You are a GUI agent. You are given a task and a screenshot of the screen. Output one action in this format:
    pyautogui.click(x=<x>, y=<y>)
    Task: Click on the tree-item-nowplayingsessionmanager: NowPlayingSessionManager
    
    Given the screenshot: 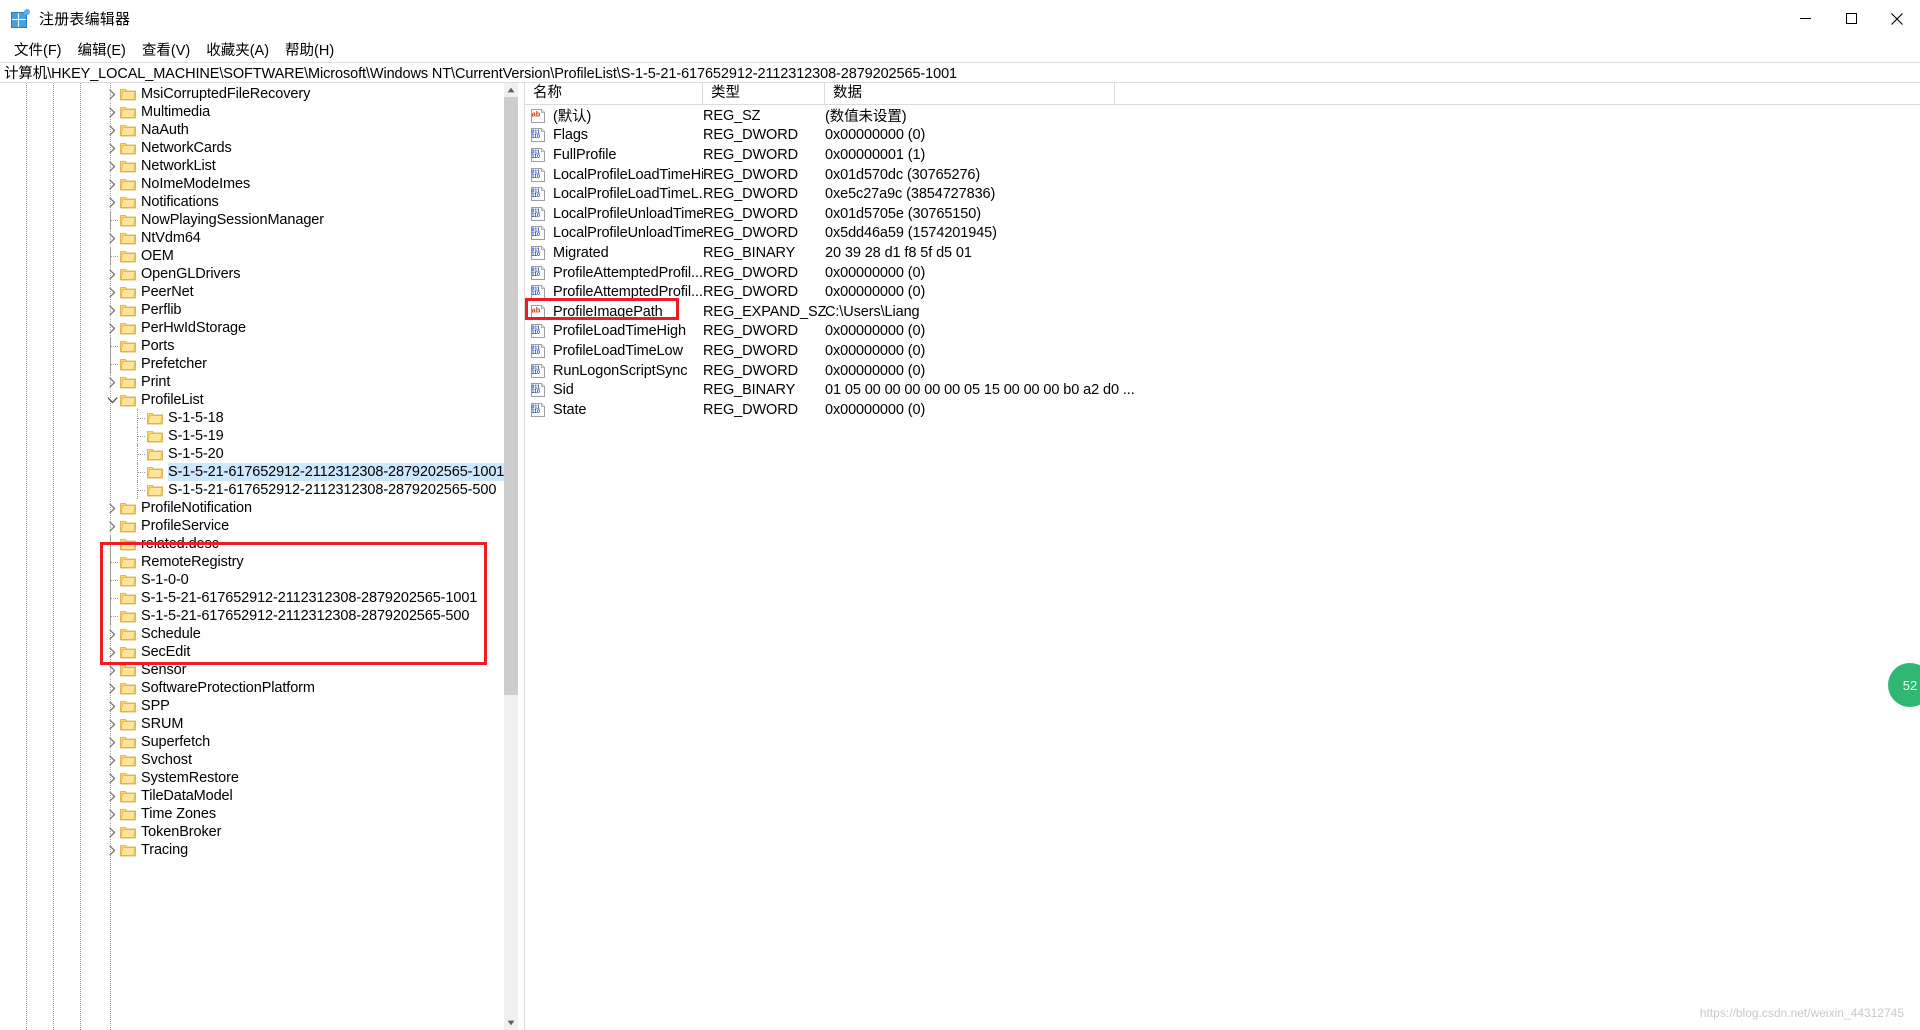 What is the action you would take?
    pyautogui.click(x=252, y=220)
    